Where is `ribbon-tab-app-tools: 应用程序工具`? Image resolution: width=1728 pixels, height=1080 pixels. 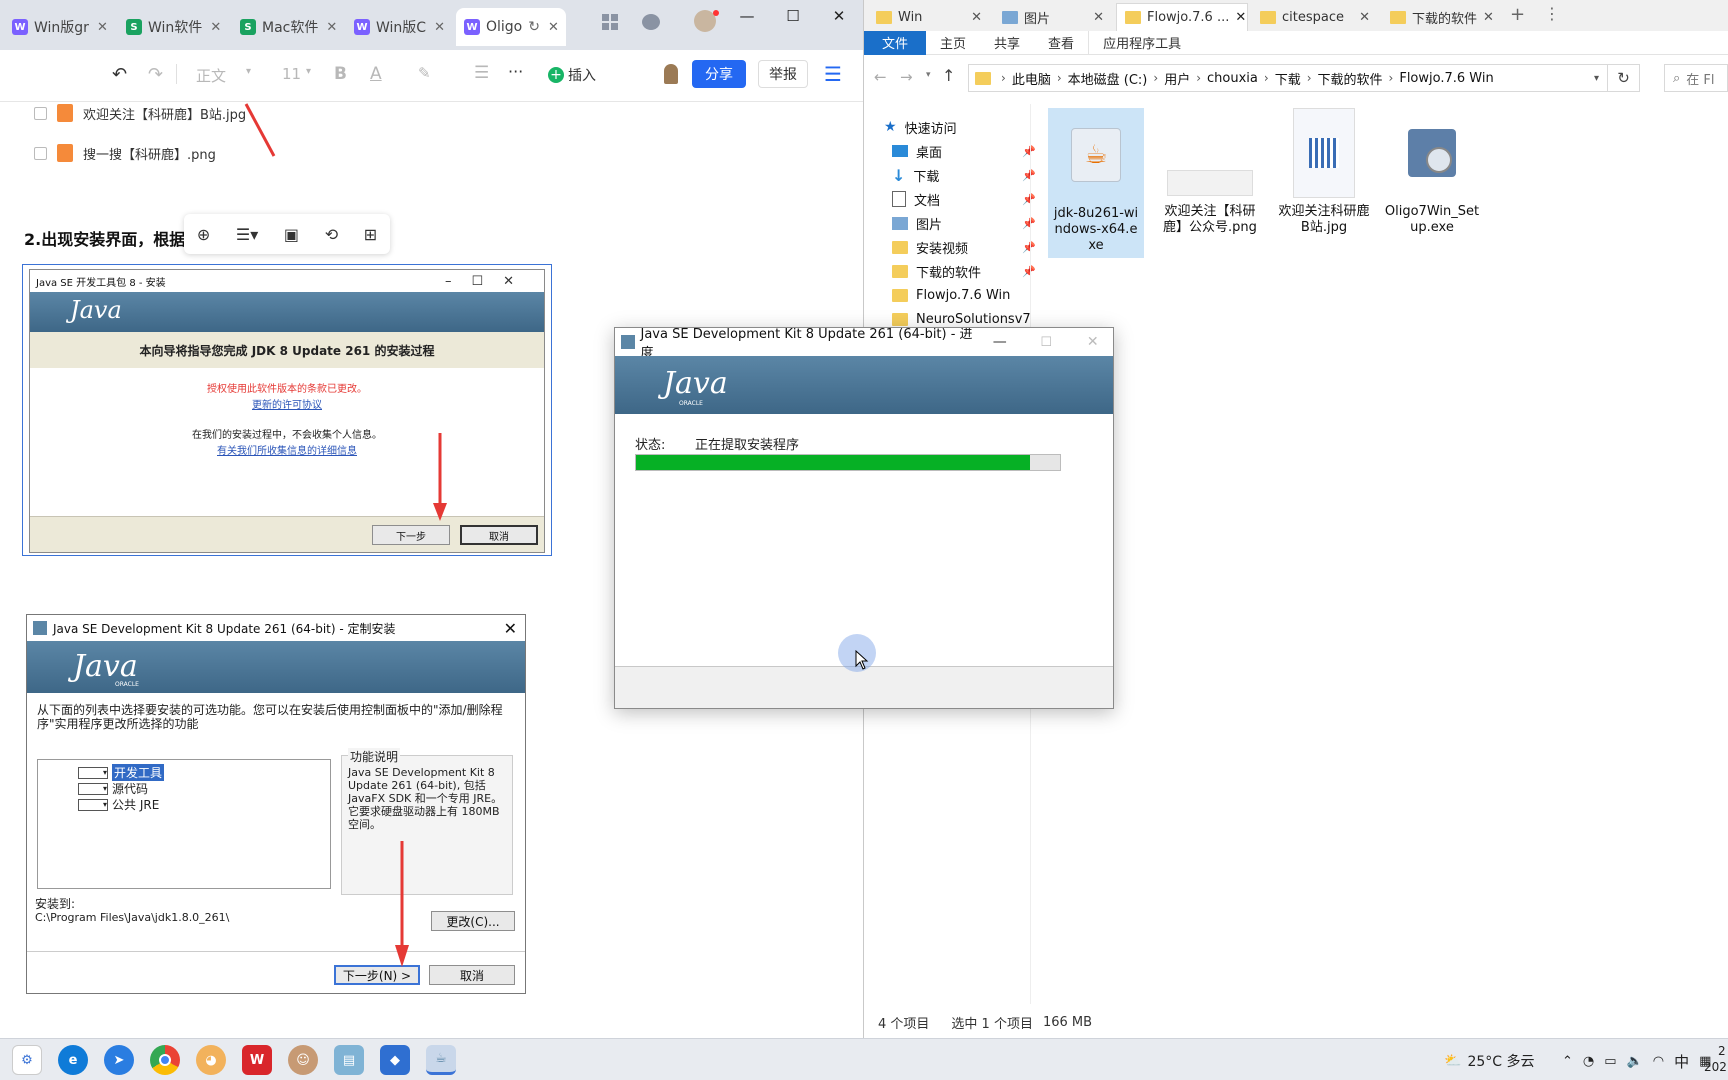 ribbon-tab-app-tools: 应用程序工具 is located at coordinates (1141, 42).